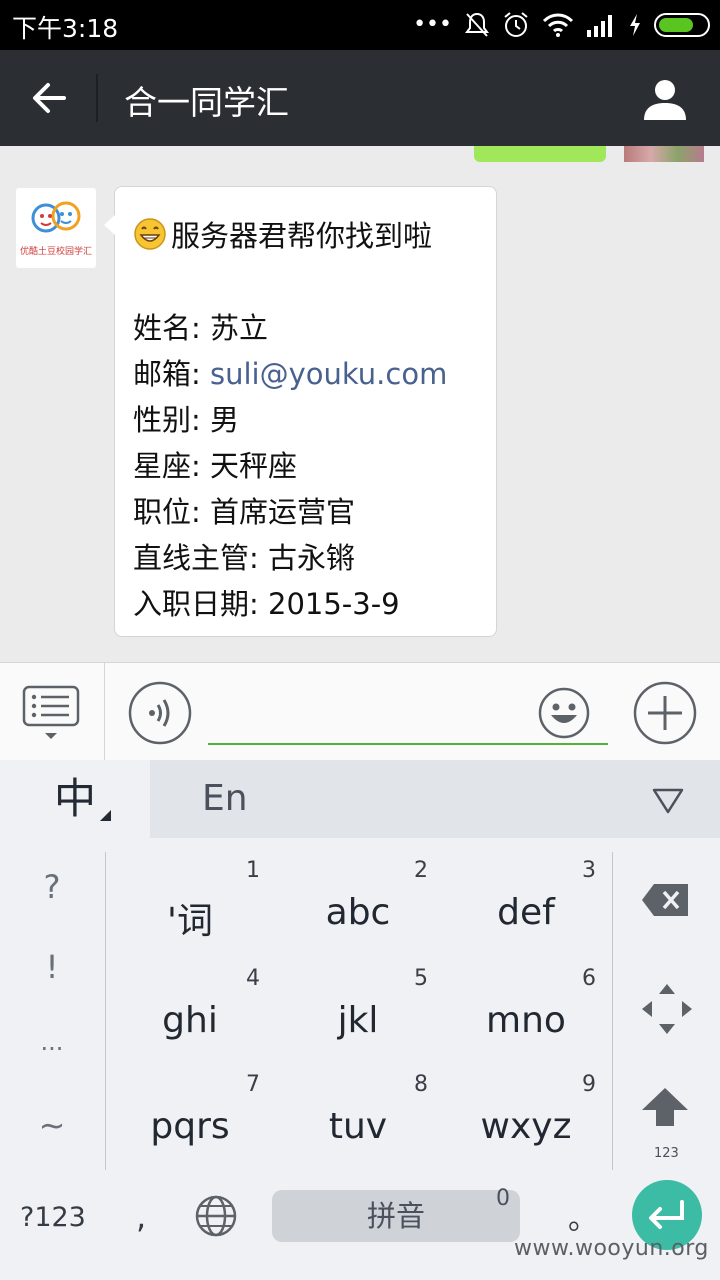 The image size is (720, 1280). Describe the element at coordinates (526, 912) in the screenshot. I see `key-label: def` at that location.